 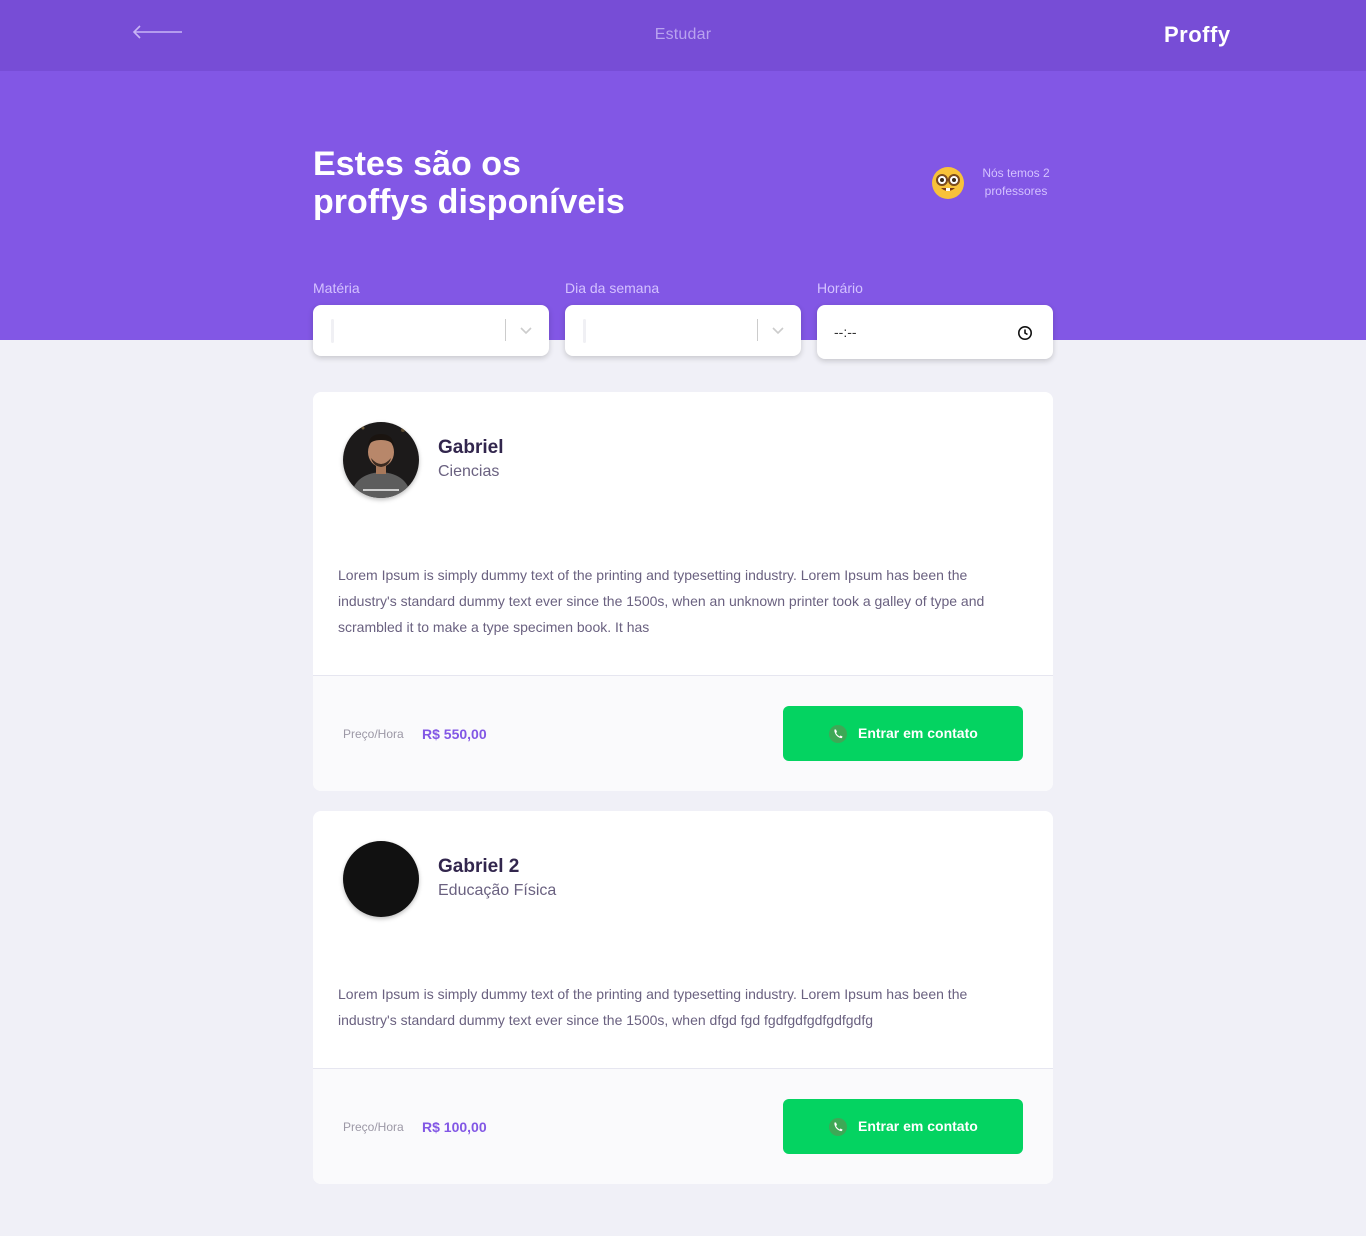 I want to click on clock-icon, so click(x=1025, y=333).